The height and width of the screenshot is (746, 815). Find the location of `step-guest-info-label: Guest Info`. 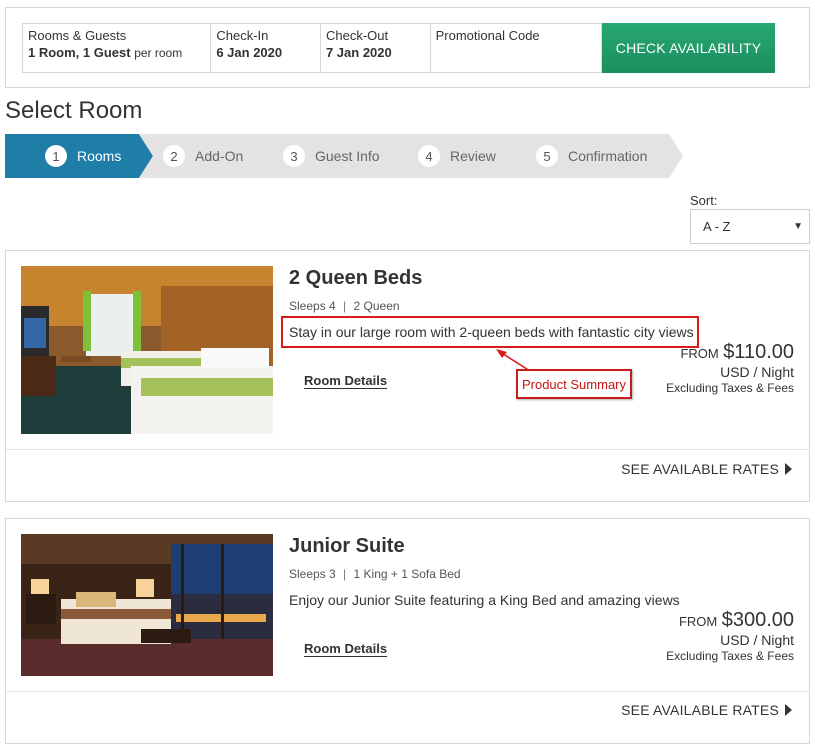

step-guest-info-label: Guest Info is located at coordinates (347, 156).